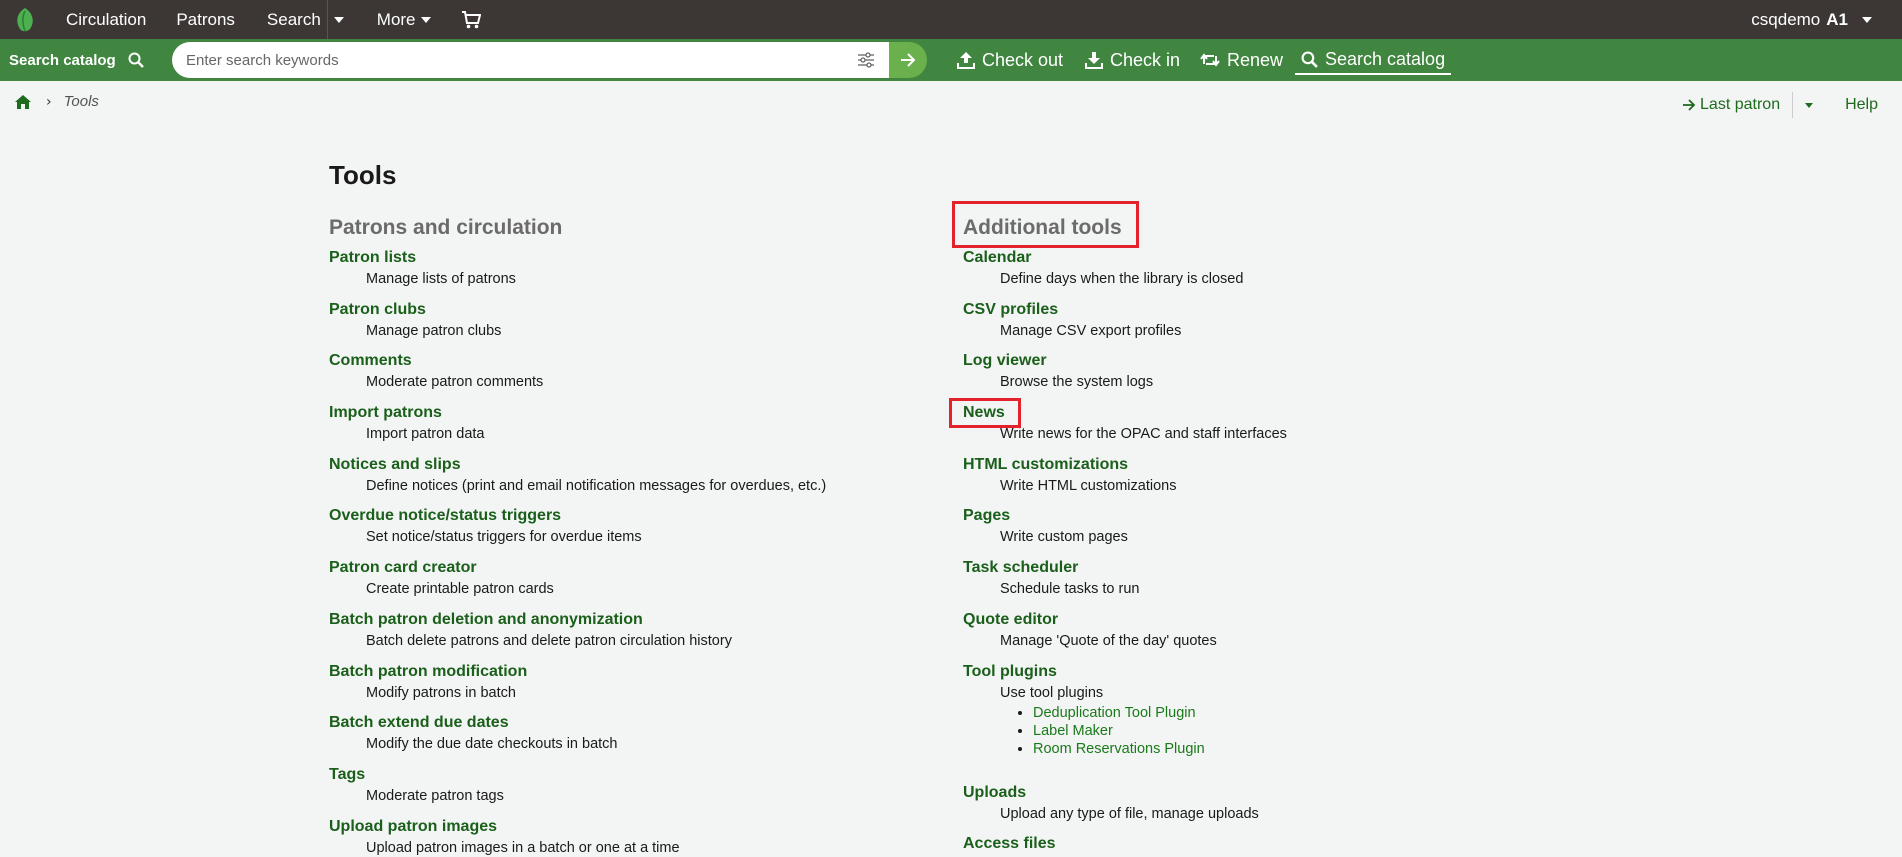  Describe the element at coordinates (1070, 589) in the screenshot. I see `tool-description: Schedule tasks to run` at that location.